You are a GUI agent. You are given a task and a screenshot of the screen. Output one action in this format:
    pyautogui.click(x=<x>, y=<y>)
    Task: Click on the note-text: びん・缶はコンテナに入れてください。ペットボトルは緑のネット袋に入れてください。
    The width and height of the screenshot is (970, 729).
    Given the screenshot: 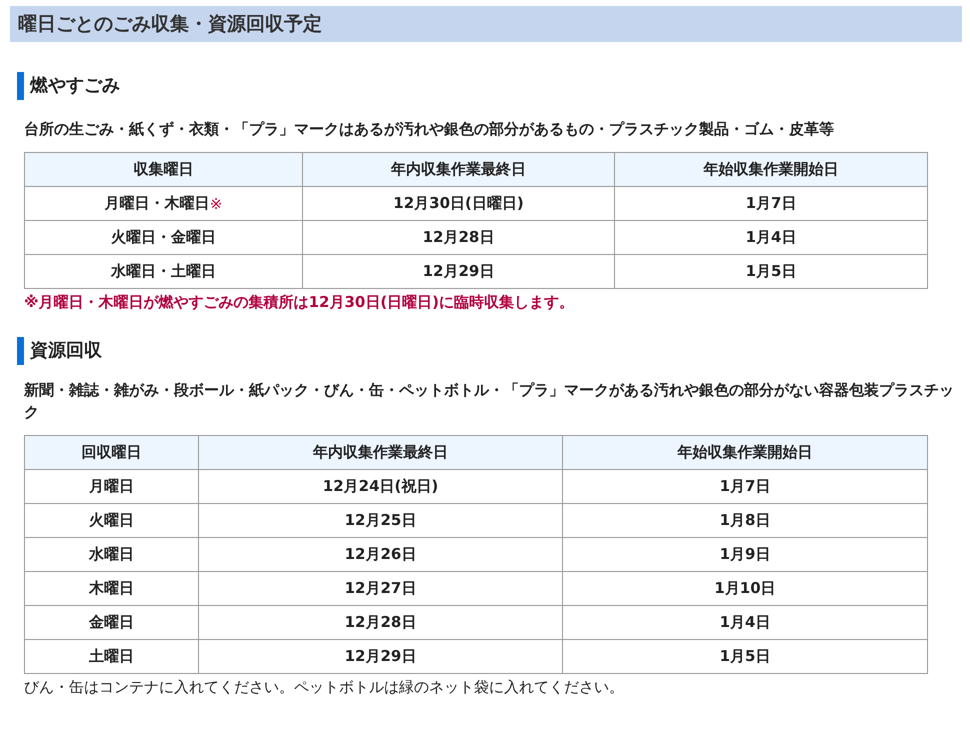 What is the action you would take?
    pyautogui.click(x=324, y=687)
    